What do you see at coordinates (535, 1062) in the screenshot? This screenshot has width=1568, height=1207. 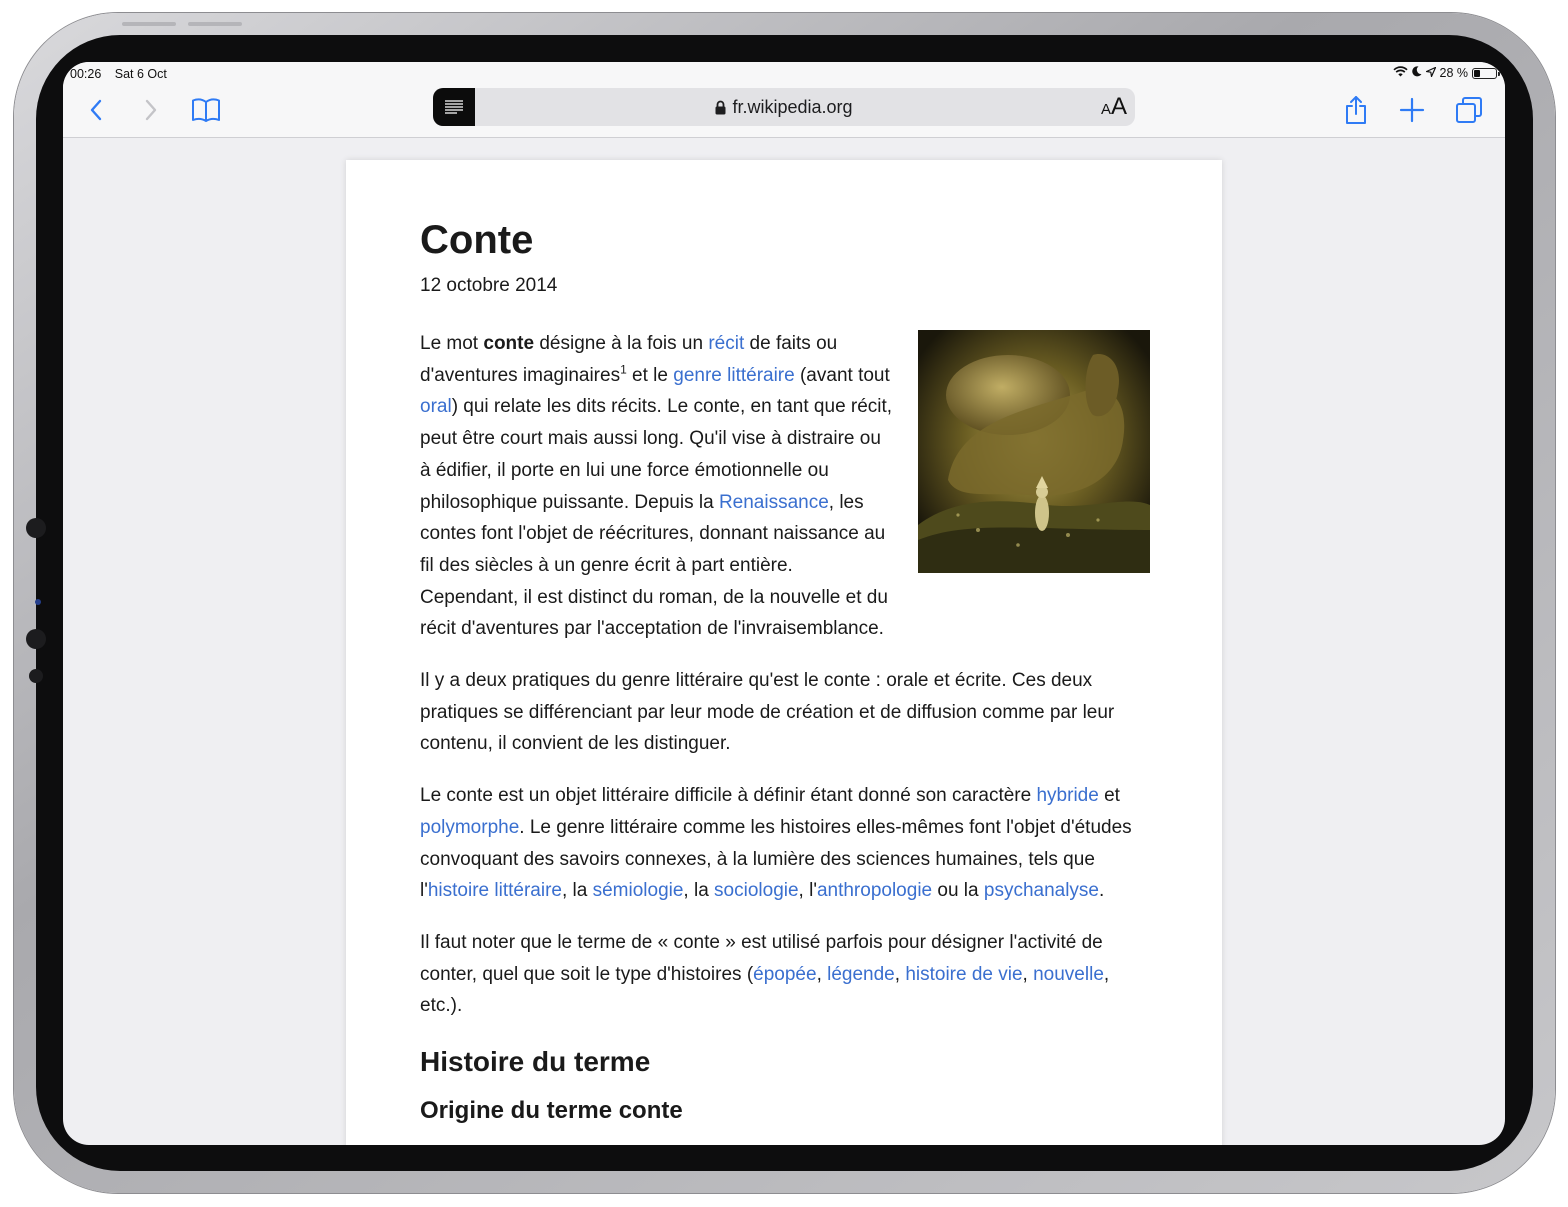 I see `section-heading: Histoire du terme` at bounding box center [535, 1062].